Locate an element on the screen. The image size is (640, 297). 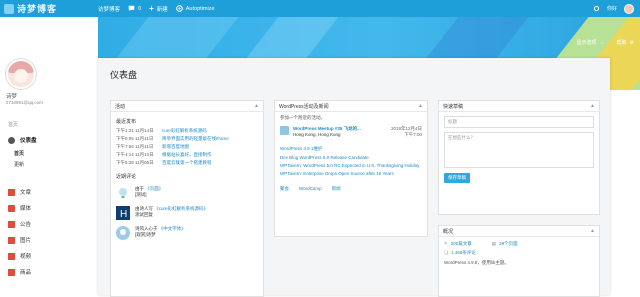
screen-options-icon: ⇔ is located at coordinates (602, 42).